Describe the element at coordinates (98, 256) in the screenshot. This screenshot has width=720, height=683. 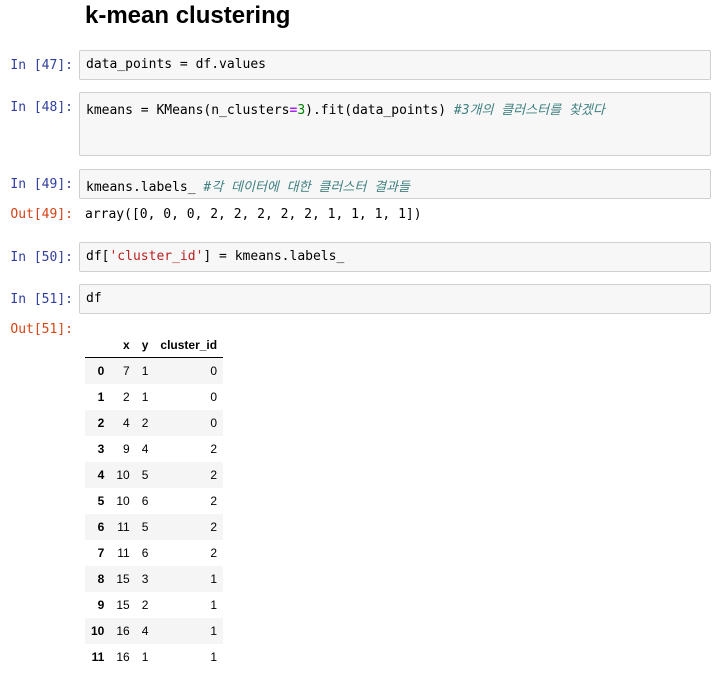
I see `code-token: df[` at that location.